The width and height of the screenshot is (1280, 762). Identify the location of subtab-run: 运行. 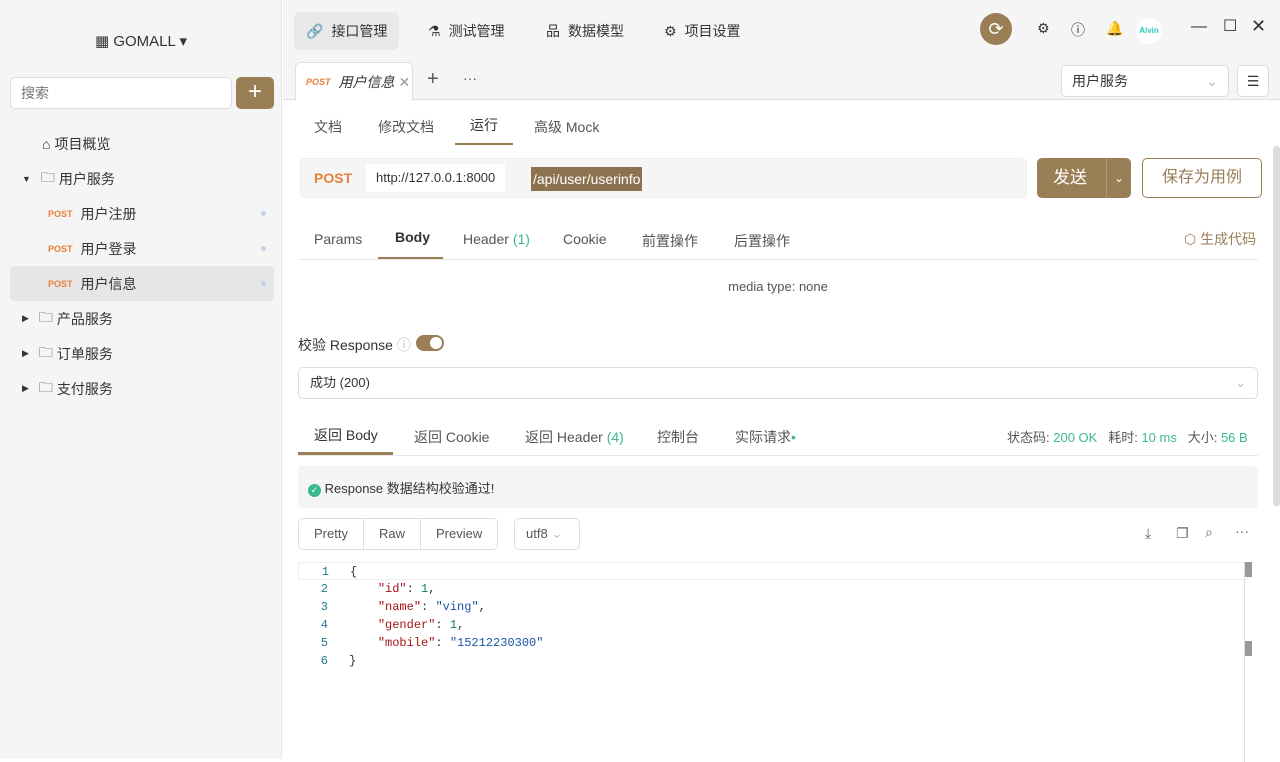
(484, 125).